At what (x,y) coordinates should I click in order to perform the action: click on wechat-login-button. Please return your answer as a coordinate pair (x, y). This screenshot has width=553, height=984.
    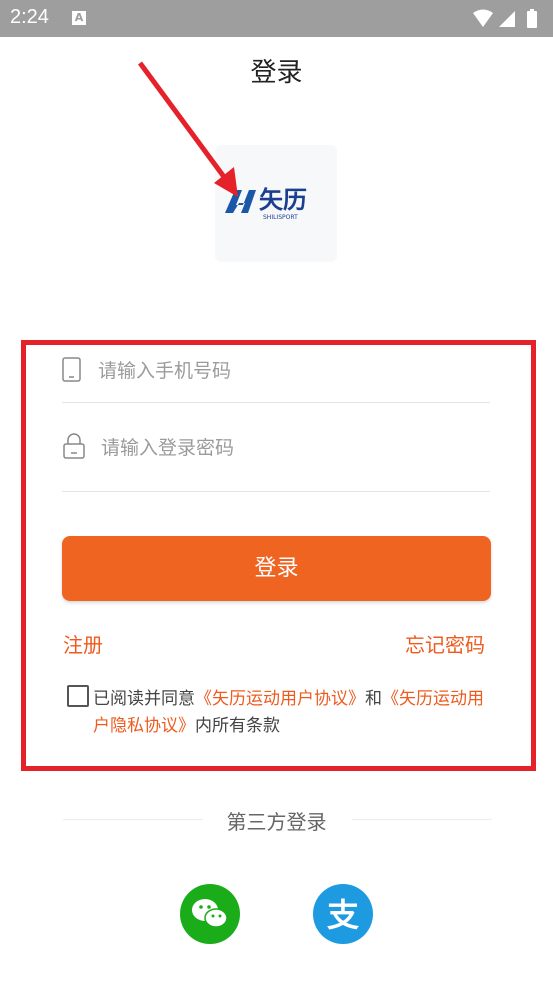
    Looking at the image, I should click on (210, 914).